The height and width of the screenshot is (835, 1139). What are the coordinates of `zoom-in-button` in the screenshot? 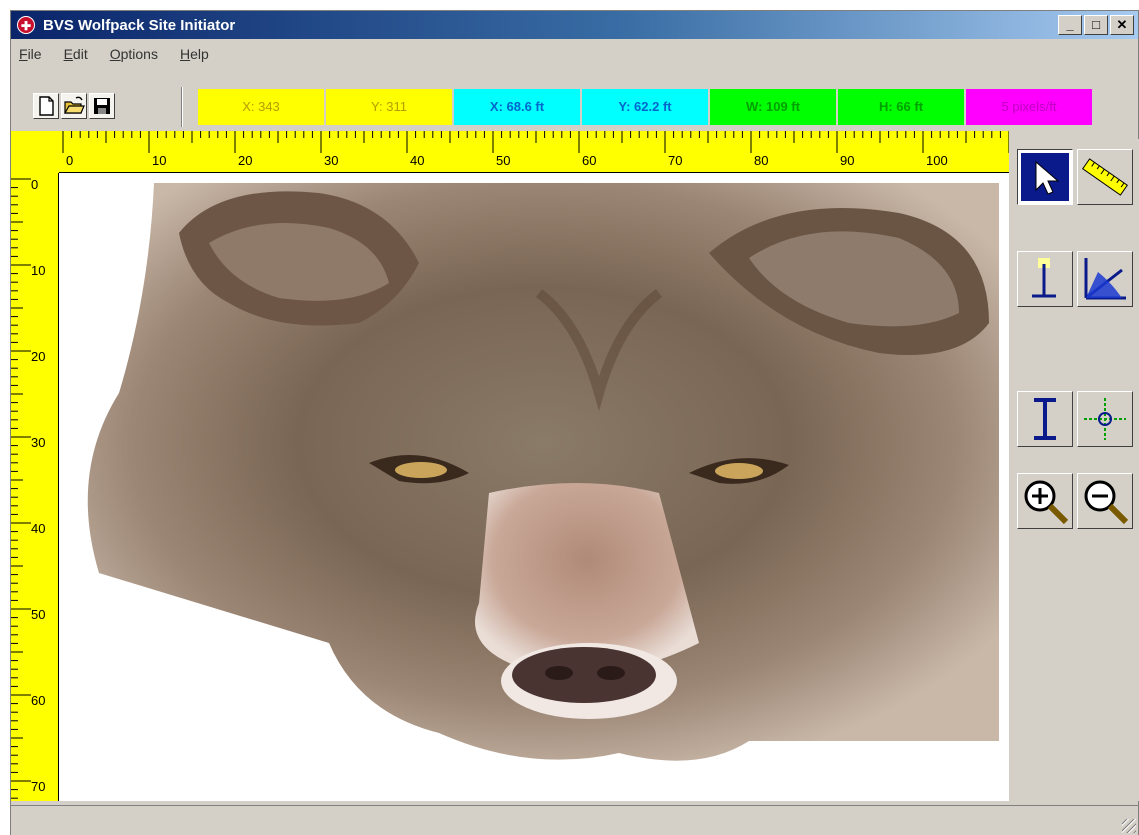 It's located at (1045, 501).